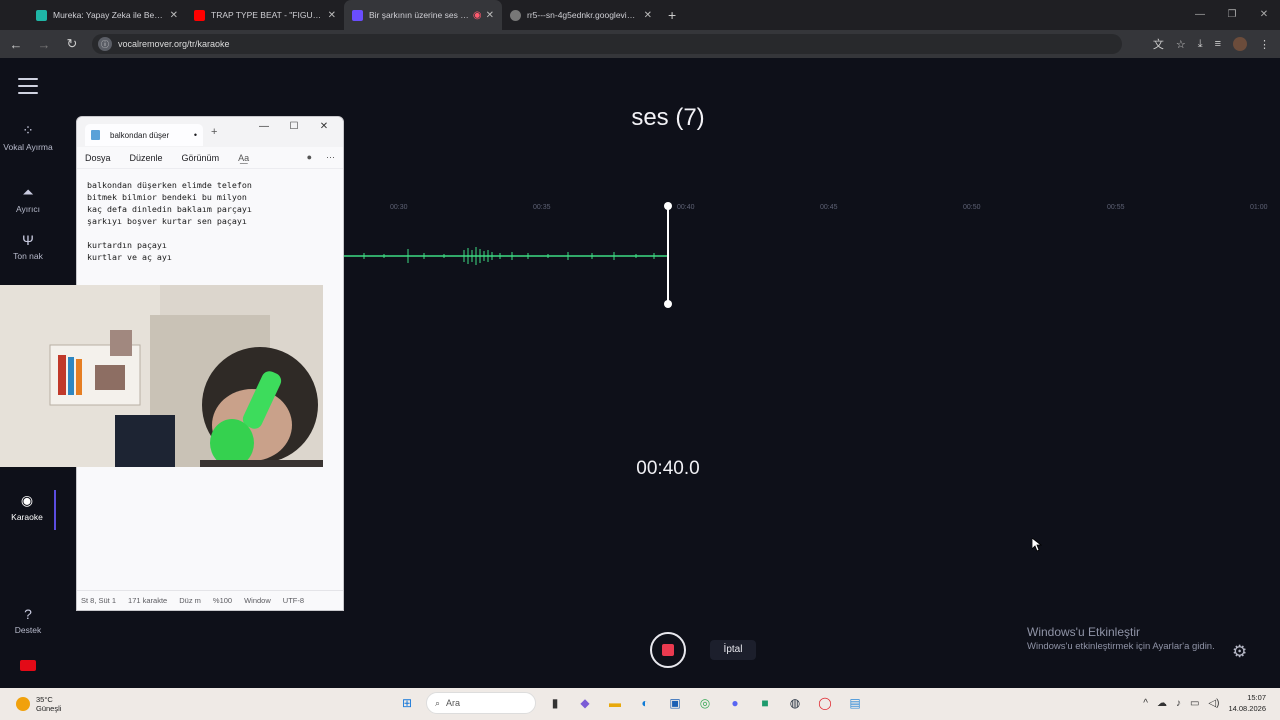  What do you see at coordinates (294, 127) in the screenshot?
I see `maximize-icon: ☐` at bounding box center [294, 127].